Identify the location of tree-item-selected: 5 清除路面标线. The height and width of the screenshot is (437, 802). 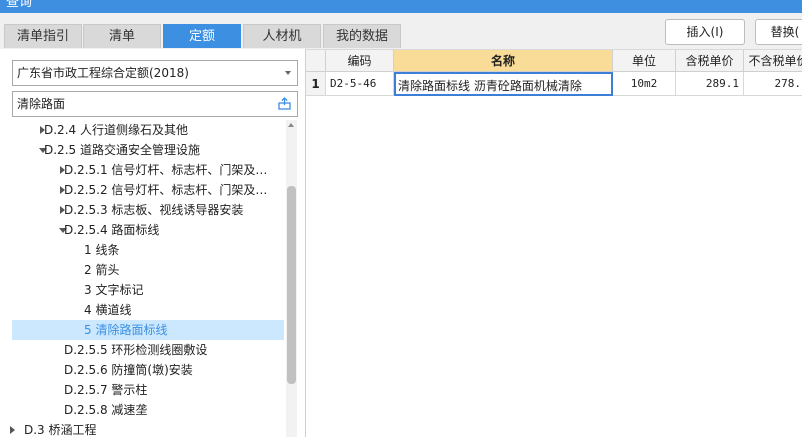
(148, 330).